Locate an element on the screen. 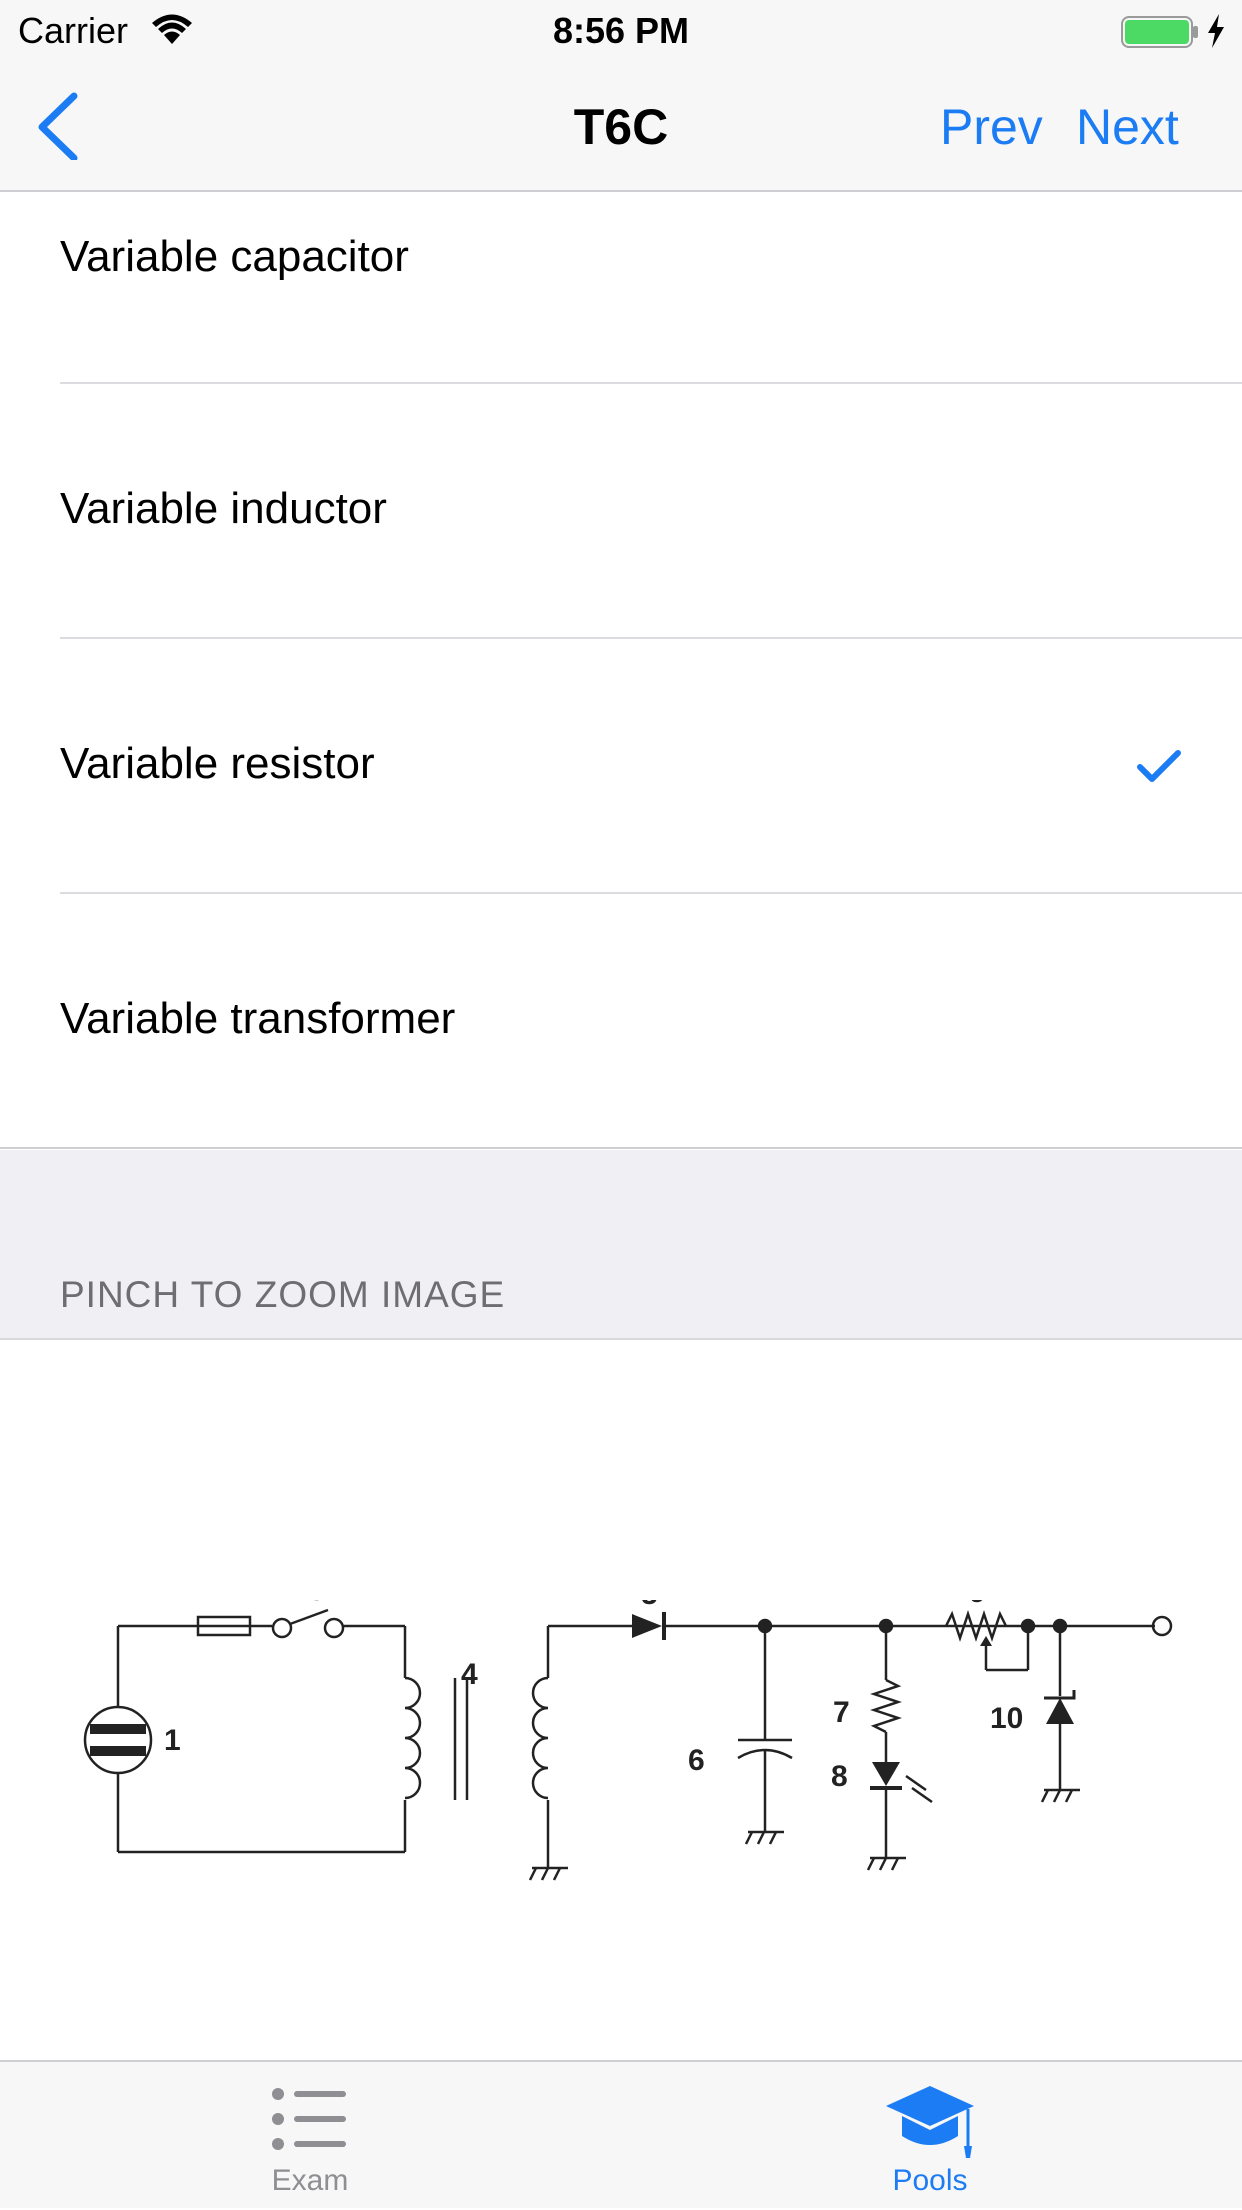  schematic-label: 8 is located at coordinates (839, 1776).